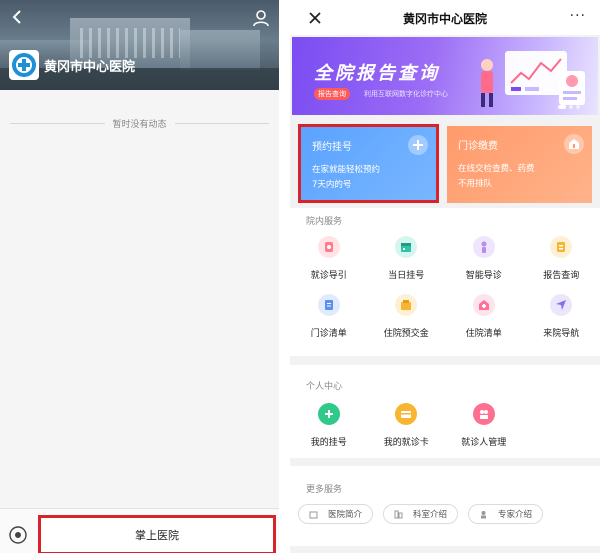 This screenshot has height=553, width=600. What do you see at coordinates (484, 443) in the screenshot?
I see `personal-label: 就诊人管理` at bounding box center [484, 443].